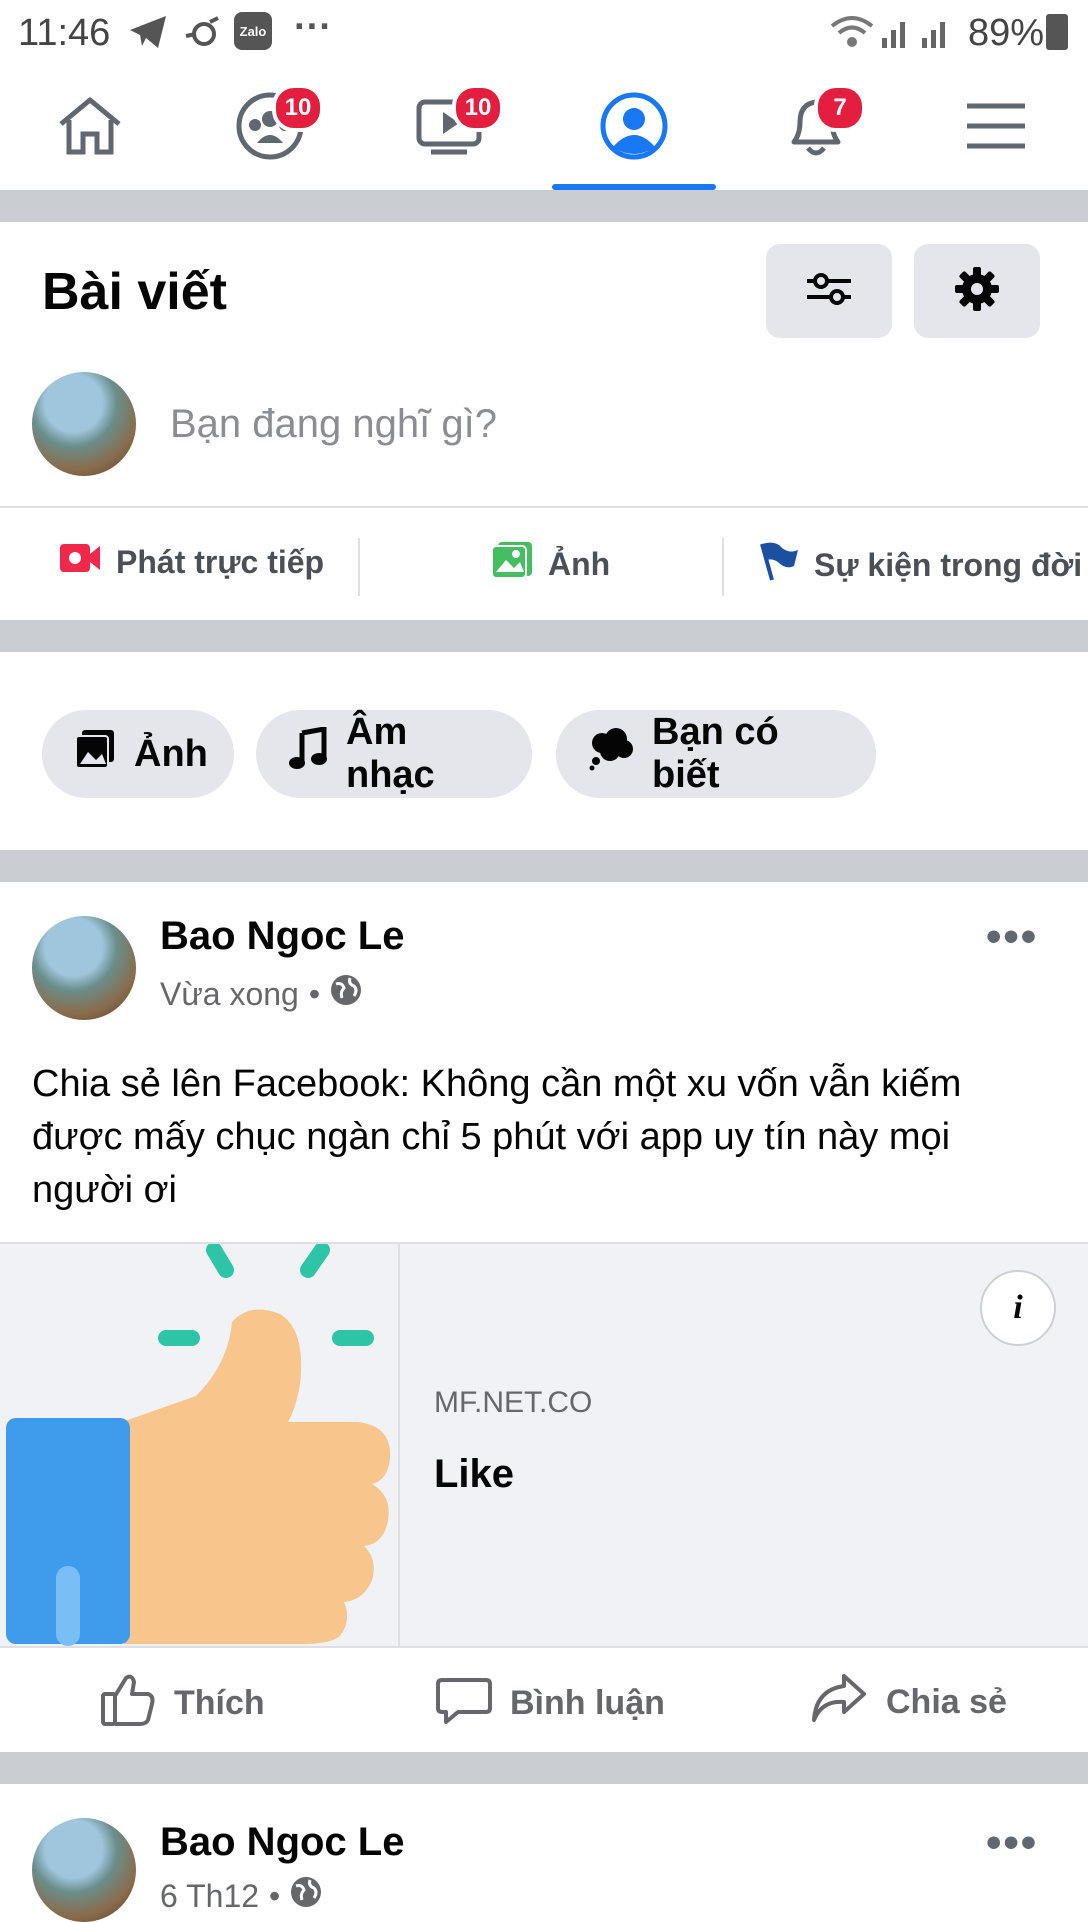 This screenshot has width=1088, height=1922. I want to click on thought-bubble-icon, so click(611, 754).